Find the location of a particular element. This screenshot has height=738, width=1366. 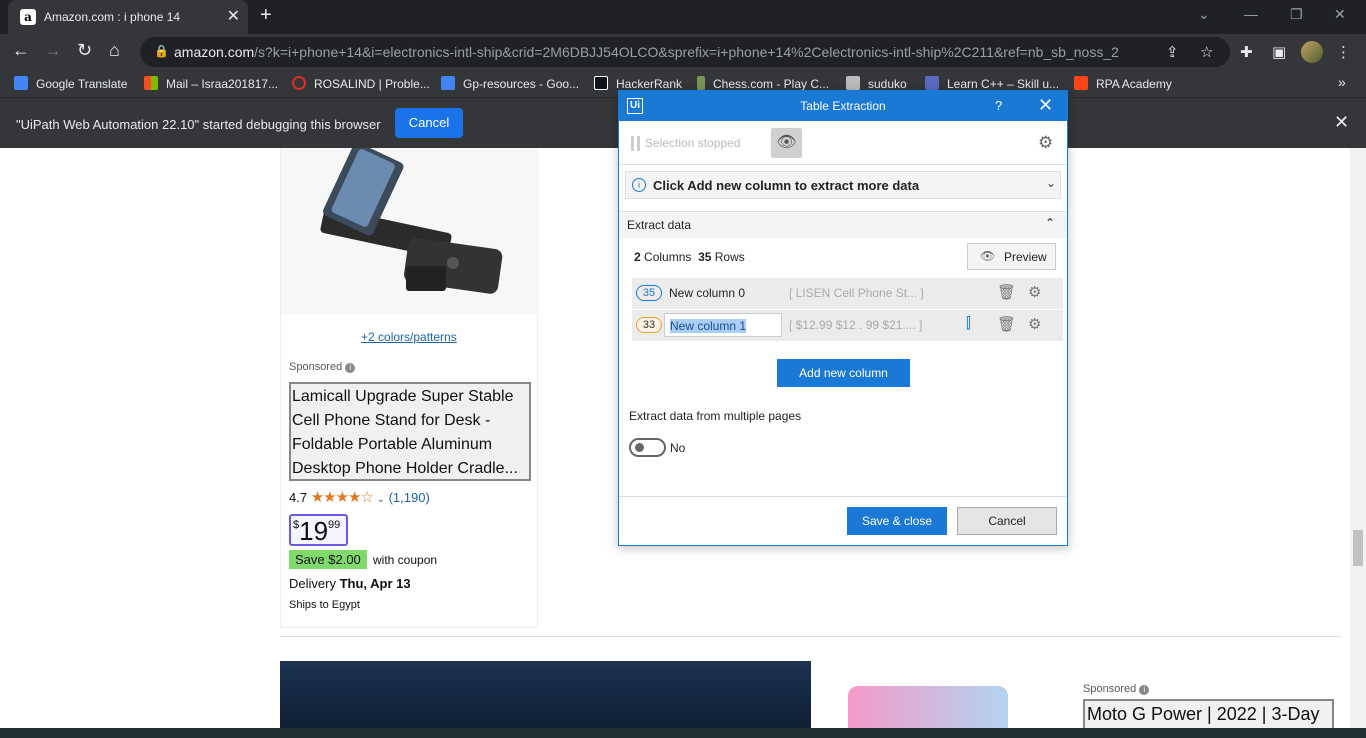

restore-icon: ❐ is located at coordinates (1296, 14).